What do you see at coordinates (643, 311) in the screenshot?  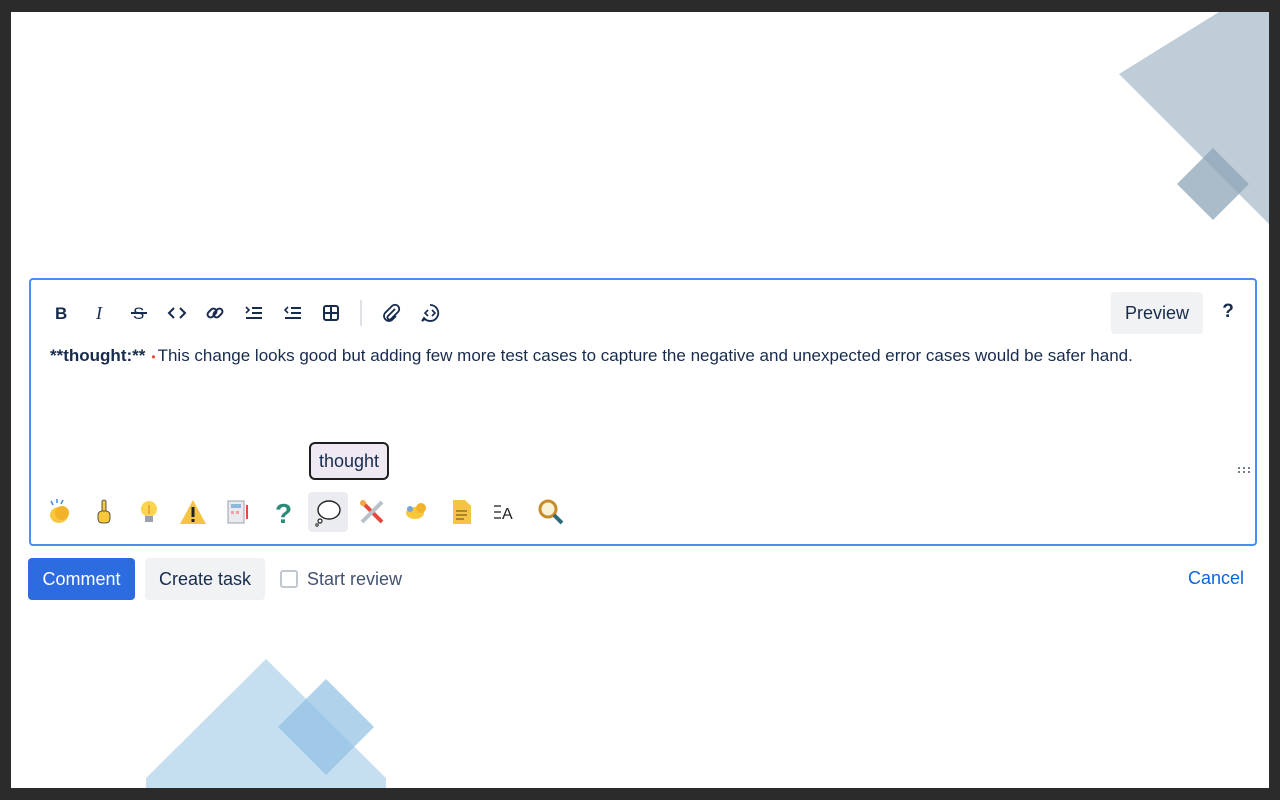 I see `formatting-toolbar: B I S` at bounding box center [643, 311].